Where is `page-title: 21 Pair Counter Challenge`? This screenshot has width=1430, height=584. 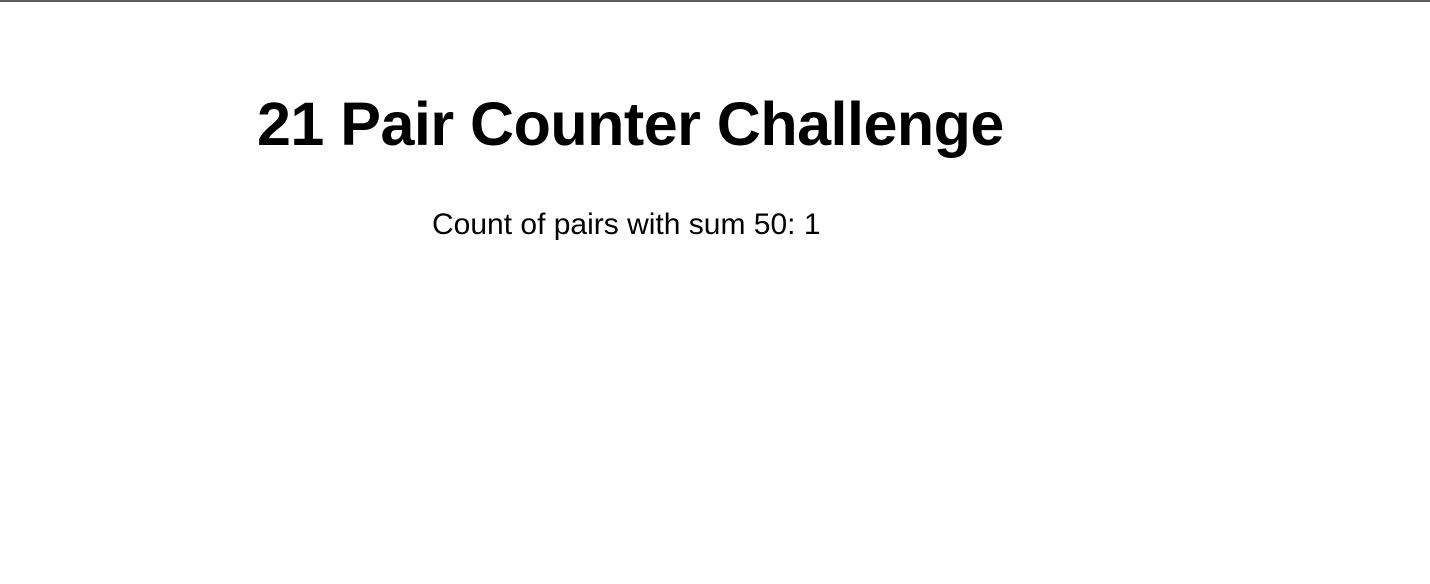 page-title: 21 Pair Counter Challenge is located at coordinates (630, 124).